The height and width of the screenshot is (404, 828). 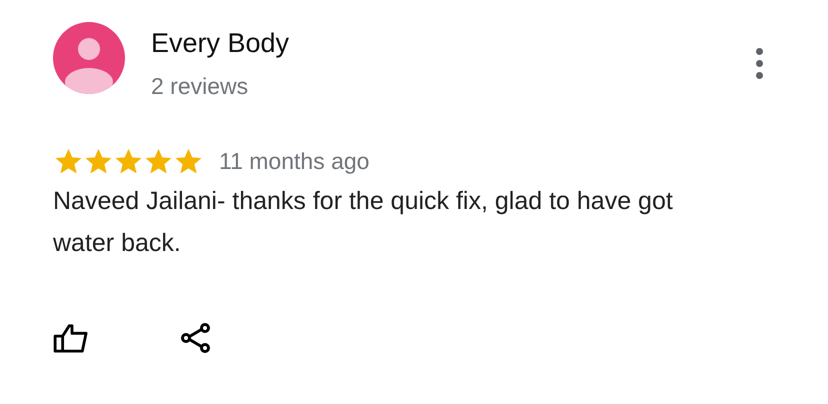 What do you see at coordinates (200, 86) in the screenshot?
I see `review-count: 2 reviews` at bounding box center [200, 86].